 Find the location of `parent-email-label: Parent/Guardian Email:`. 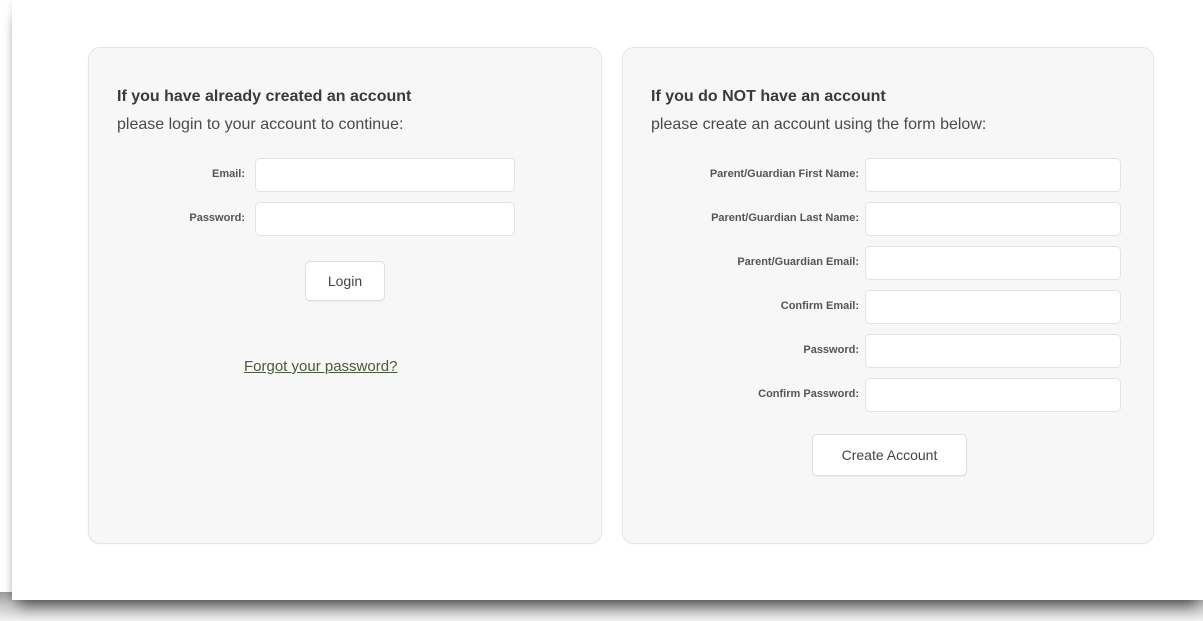

parent-email-label: Parent/Guardian Email: is located at coordinates (798, 262).